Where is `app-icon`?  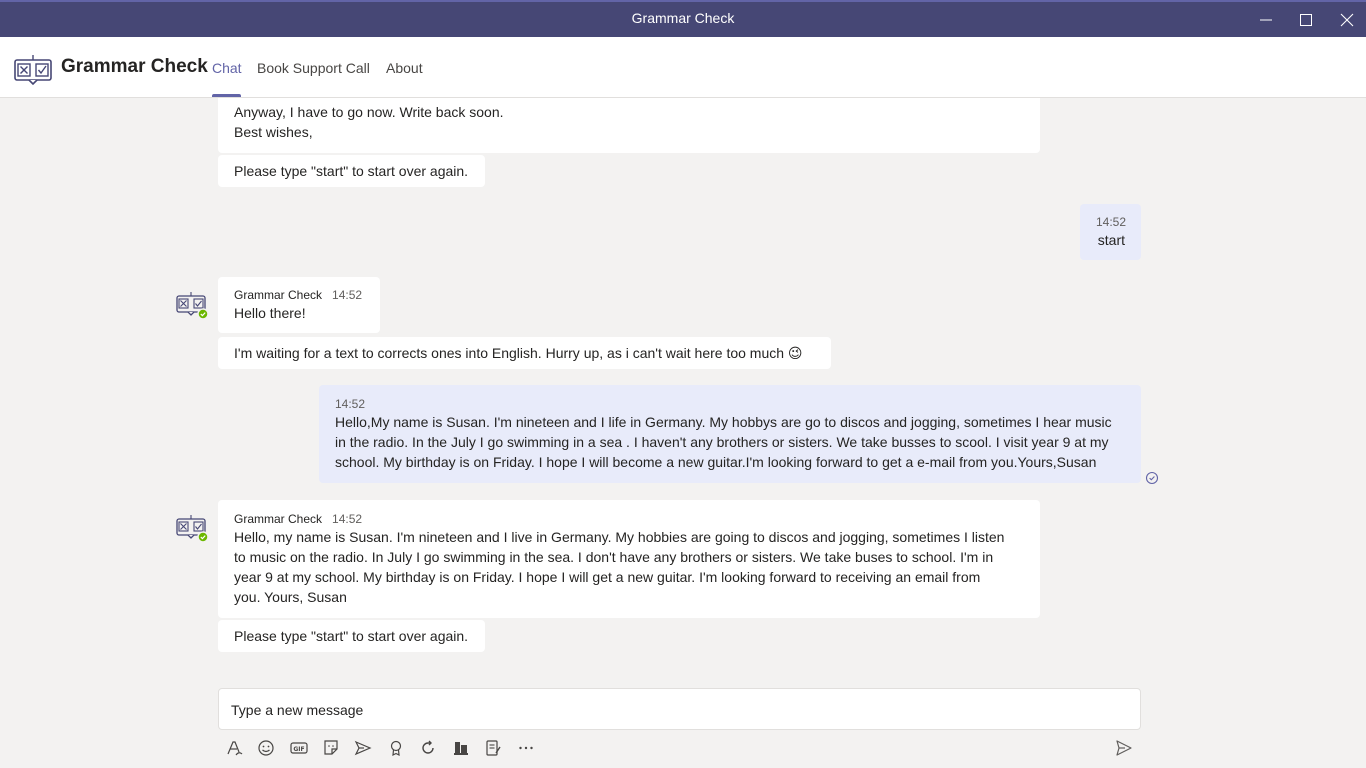 app-icon is located at coordinates (461, 748).